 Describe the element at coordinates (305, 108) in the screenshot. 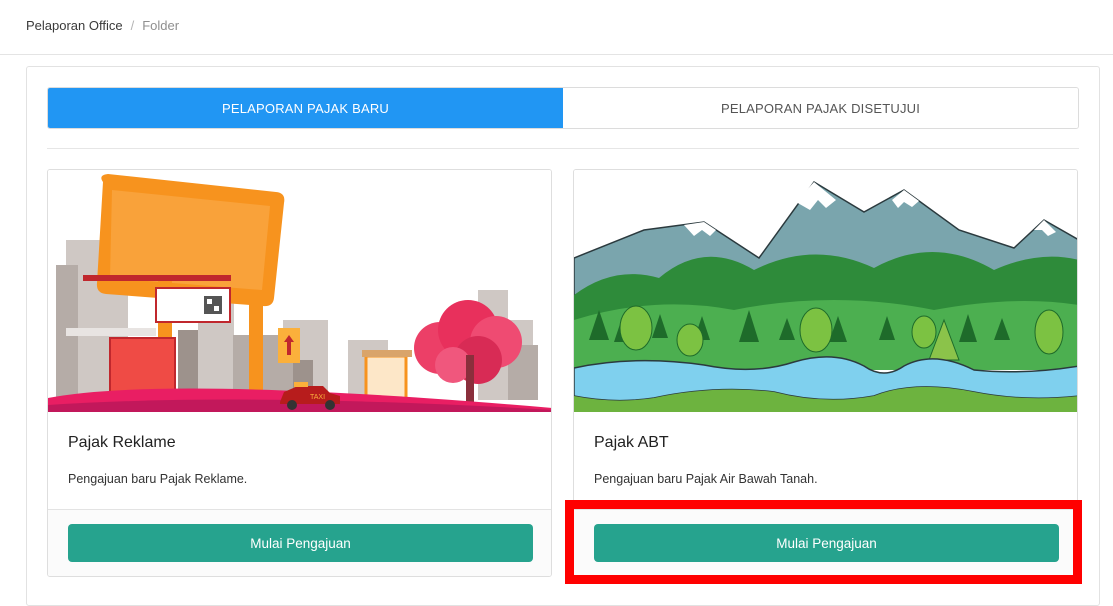

I see `tab-pelaporan-pajak-baru: PELAPORAN PAJAK BARU` at that location.